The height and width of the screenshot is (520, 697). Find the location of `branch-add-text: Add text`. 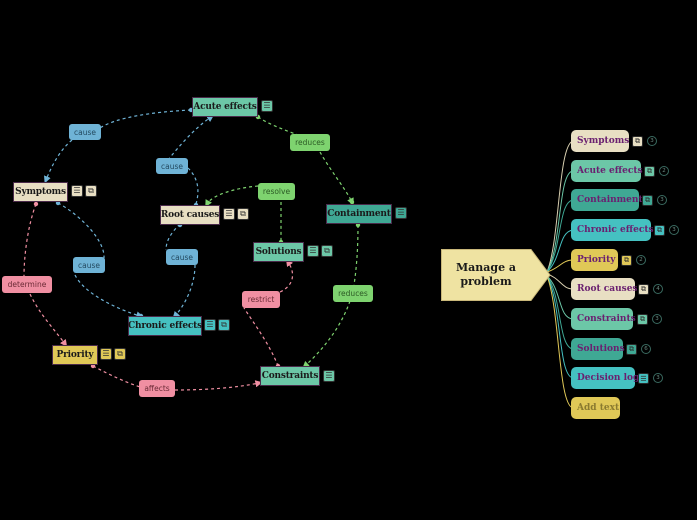

branch-add-text: Add text is located at coordinates (595, 408).